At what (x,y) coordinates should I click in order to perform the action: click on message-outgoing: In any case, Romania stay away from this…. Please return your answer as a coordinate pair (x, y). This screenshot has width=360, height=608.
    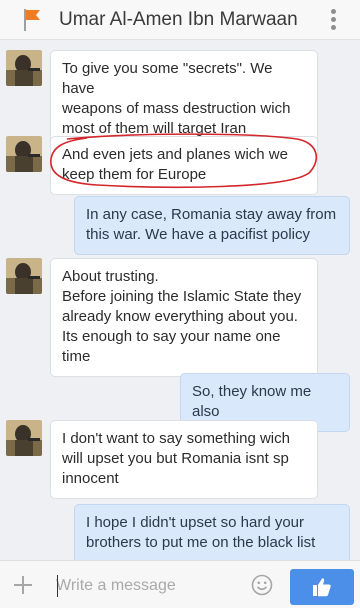
    Looking at the image, I should click on (212, 225).